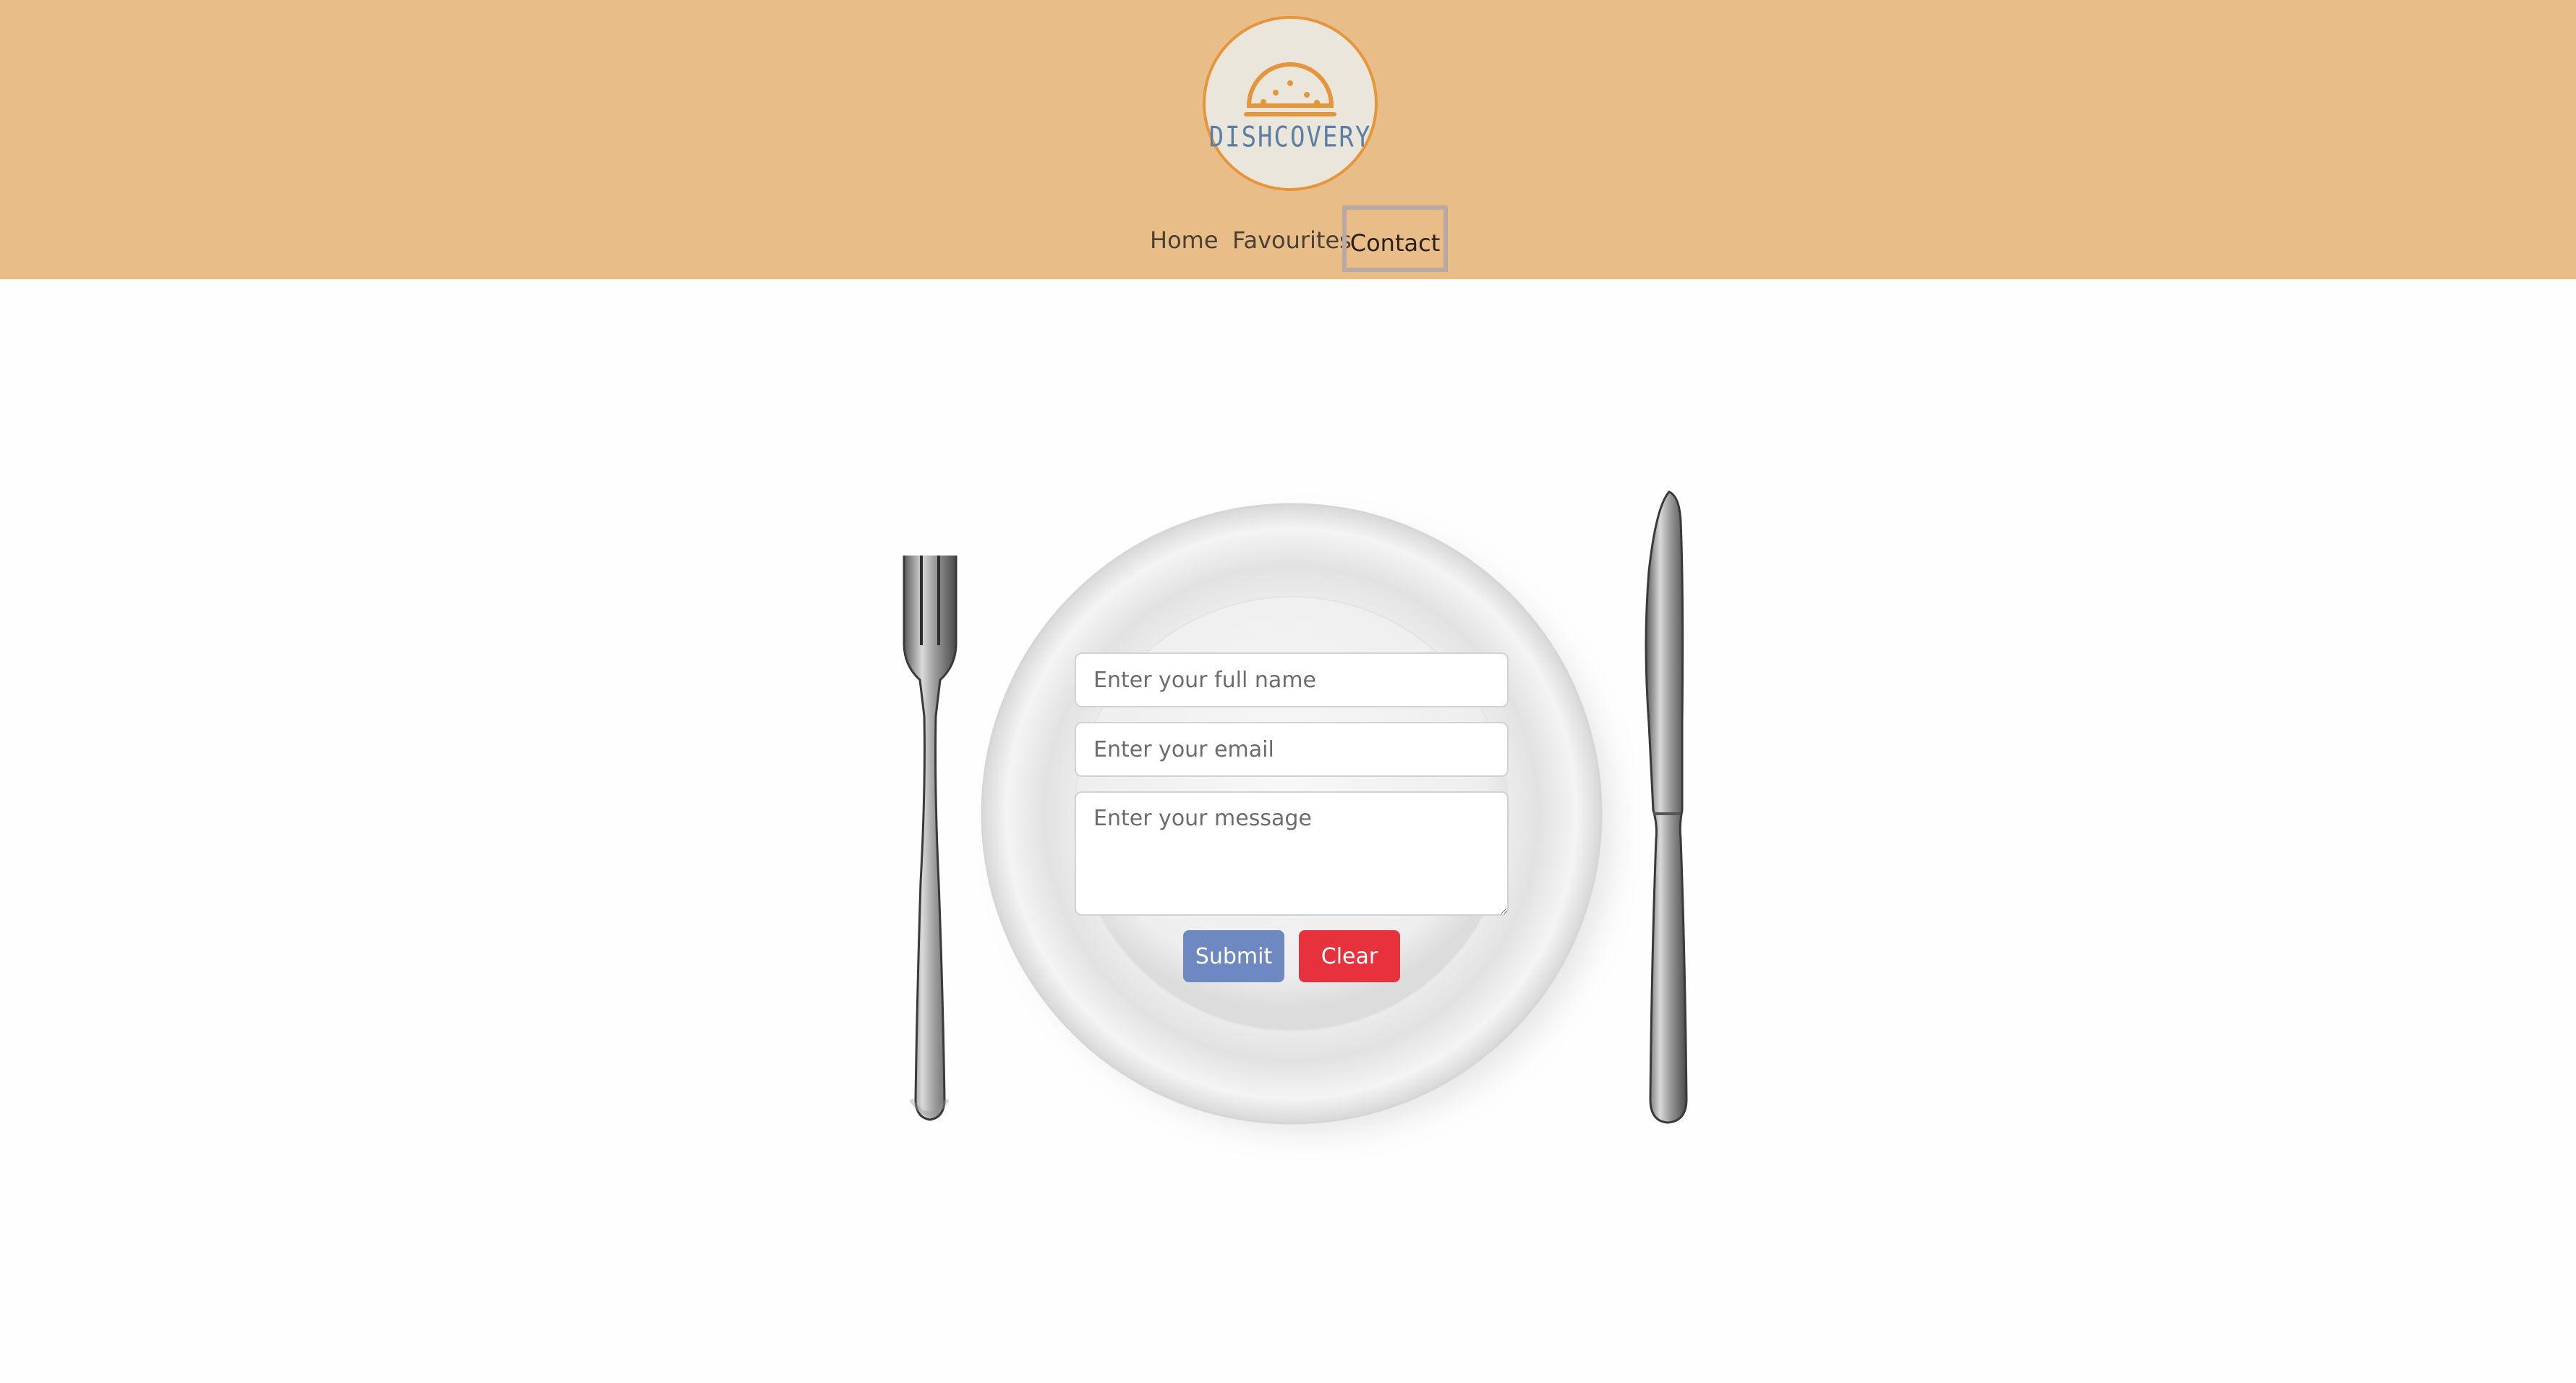 Image resolution: width=2576 pixels, height=1383 pixels. I want to click on logo-text: DISHCOVERY, so click(1290, 137).